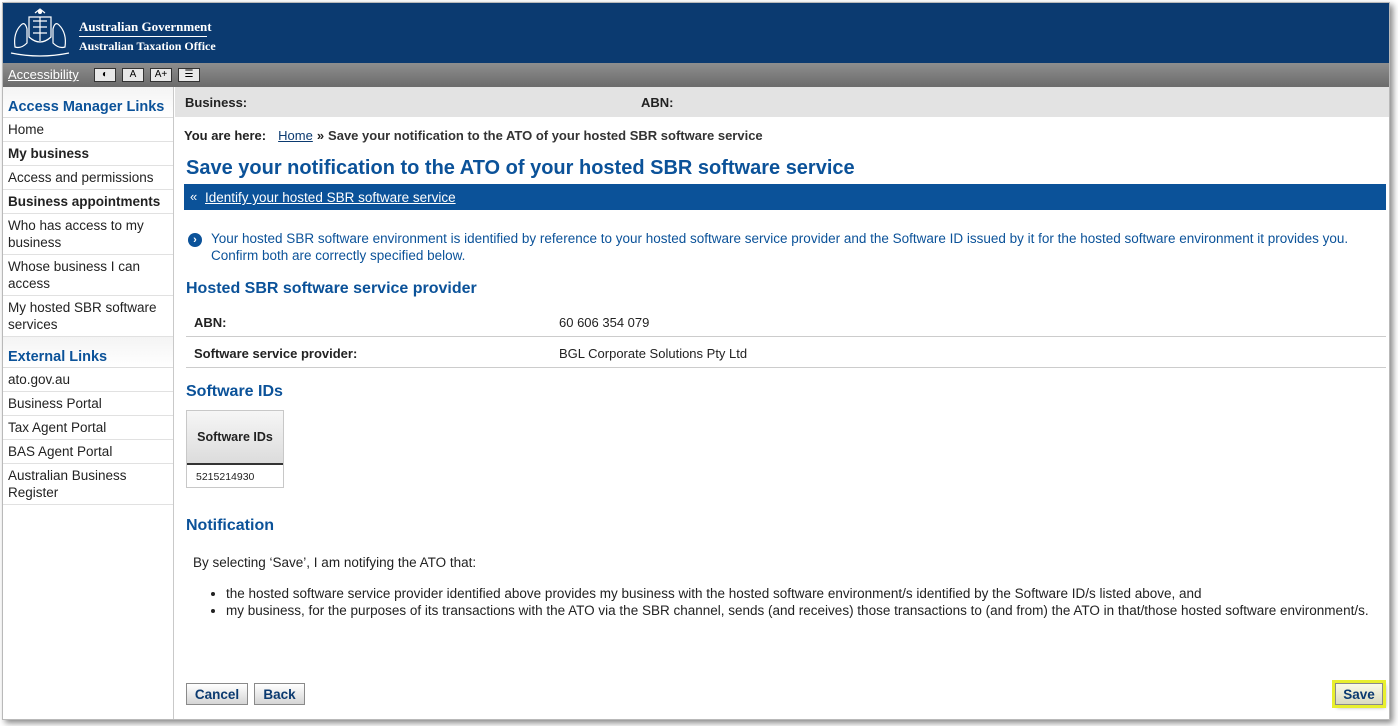 This screenshot has height=726, width=1398. Describe the element at coordinates (105, 75) in the screenshot. I see `contrast-icon: ◐` at that location.